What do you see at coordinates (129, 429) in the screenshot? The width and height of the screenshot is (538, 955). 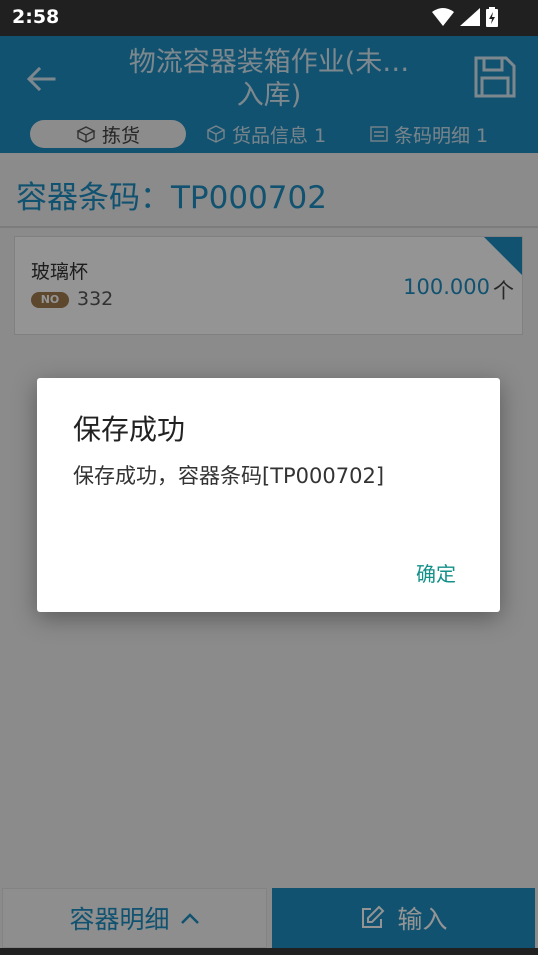 I see `dialog-title: 保存成功` at bounding box center [129, 429].